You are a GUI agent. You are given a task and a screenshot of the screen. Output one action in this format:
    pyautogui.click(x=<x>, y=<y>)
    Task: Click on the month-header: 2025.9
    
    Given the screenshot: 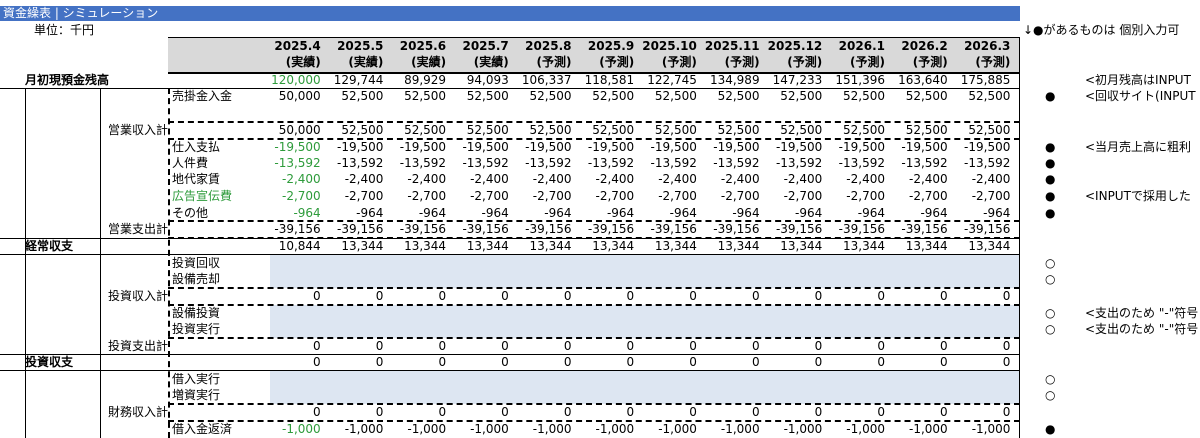 What is the action you would take?
    pyautogui.click(x=611, y=46)
    